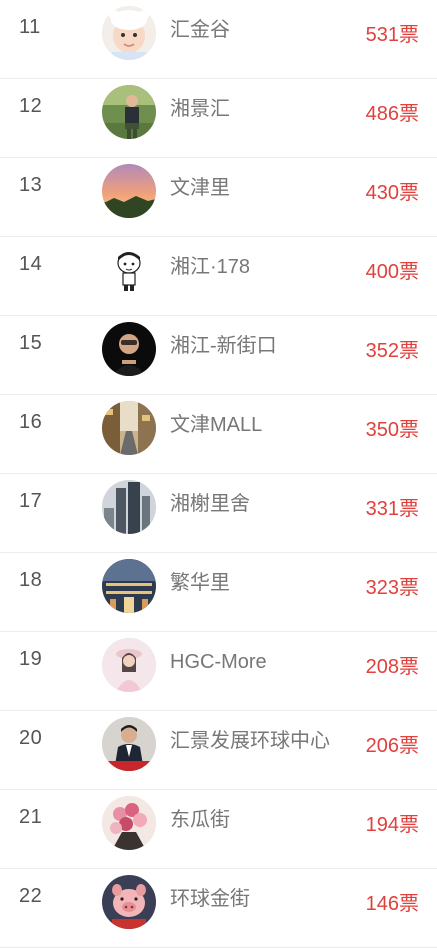  I want to click on girl-avatar, so click(129, 665).